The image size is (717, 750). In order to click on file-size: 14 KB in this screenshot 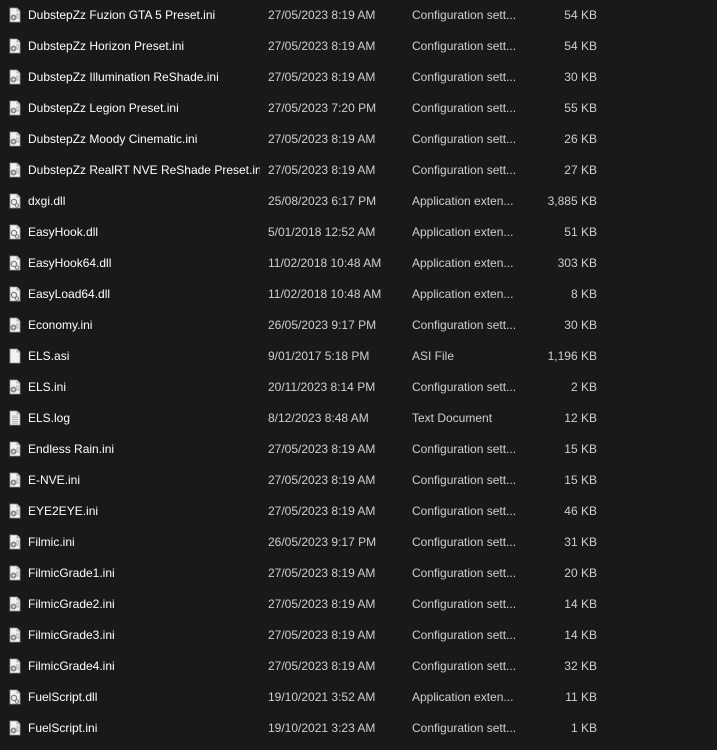, I will do `click(580, 604)`.